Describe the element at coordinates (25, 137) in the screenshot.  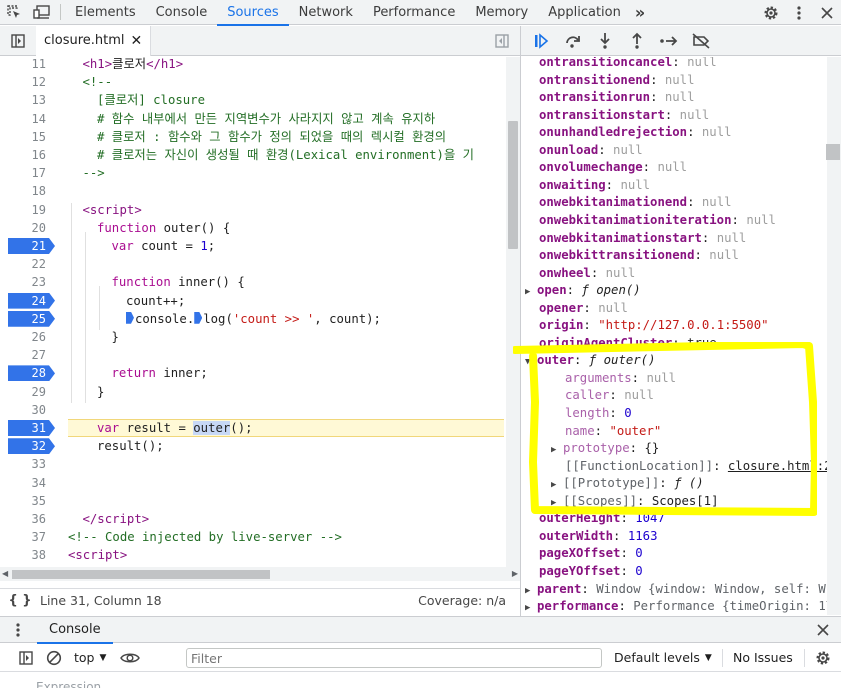
I see `line-number: 15` at that location.